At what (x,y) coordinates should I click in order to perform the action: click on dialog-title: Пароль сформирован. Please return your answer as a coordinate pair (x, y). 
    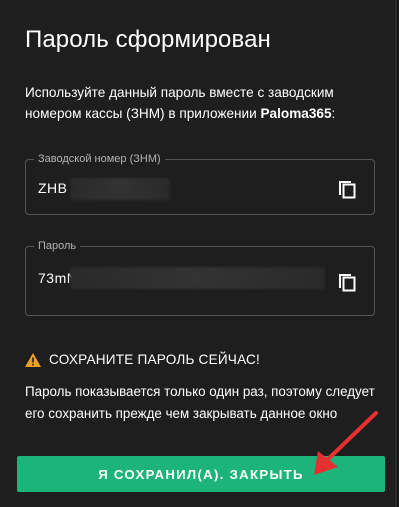
    Looking at the image, I should click on (148, 39).